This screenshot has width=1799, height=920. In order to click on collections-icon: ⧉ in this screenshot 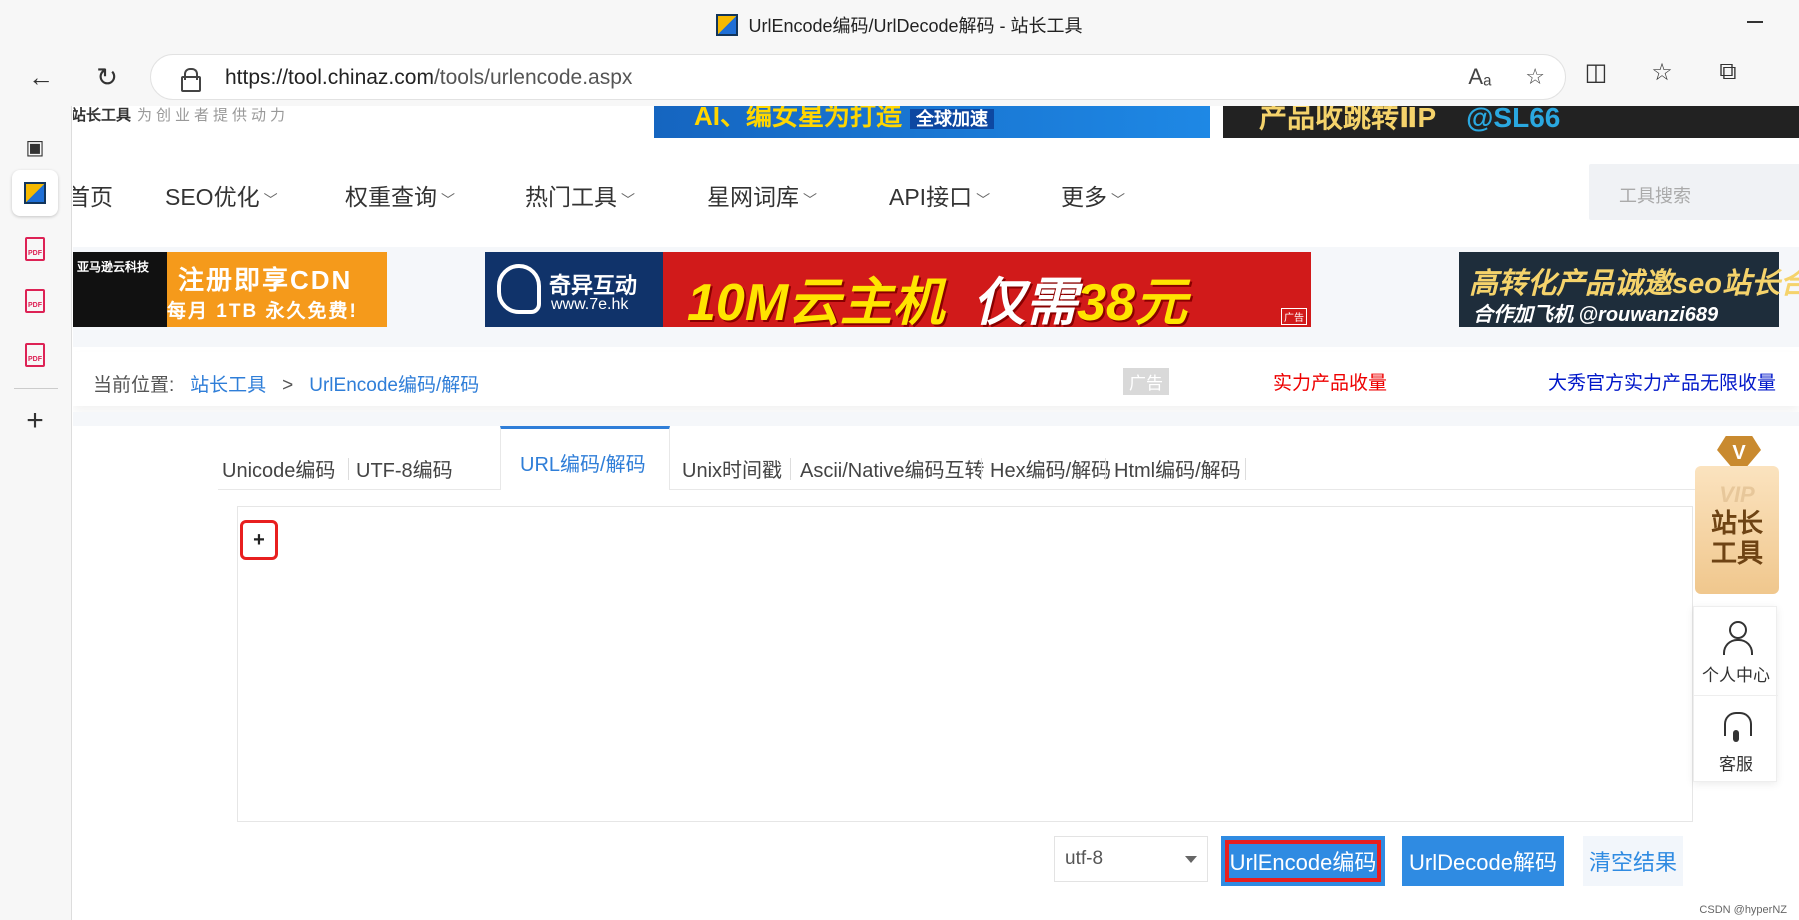, I will do `click(1728, 72)`.